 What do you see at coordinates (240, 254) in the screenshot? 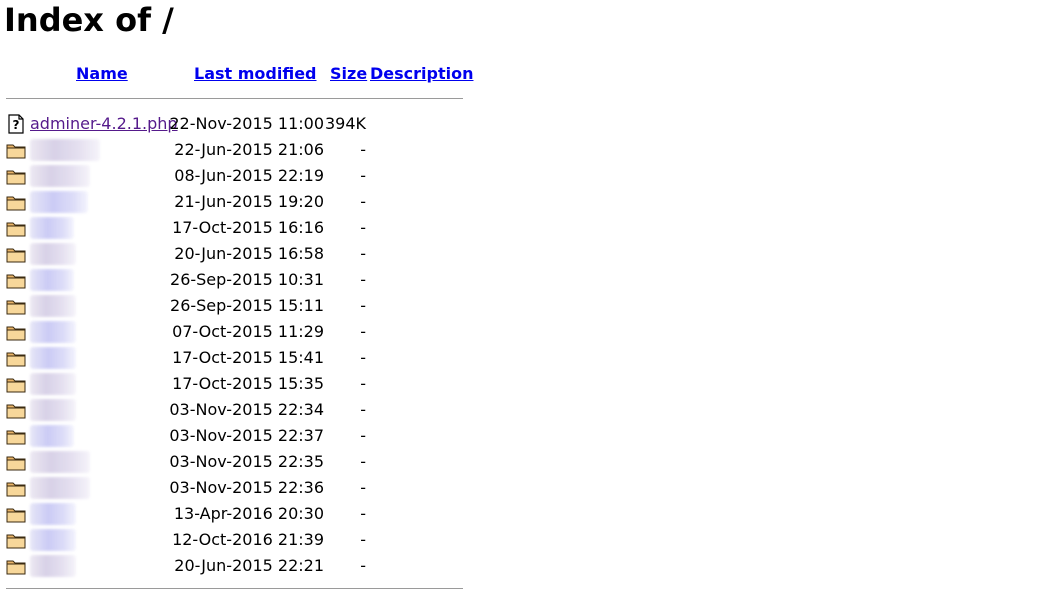
I see `list-item: 20-Jun-2015 16:58-` at bounding box center [240, 254].